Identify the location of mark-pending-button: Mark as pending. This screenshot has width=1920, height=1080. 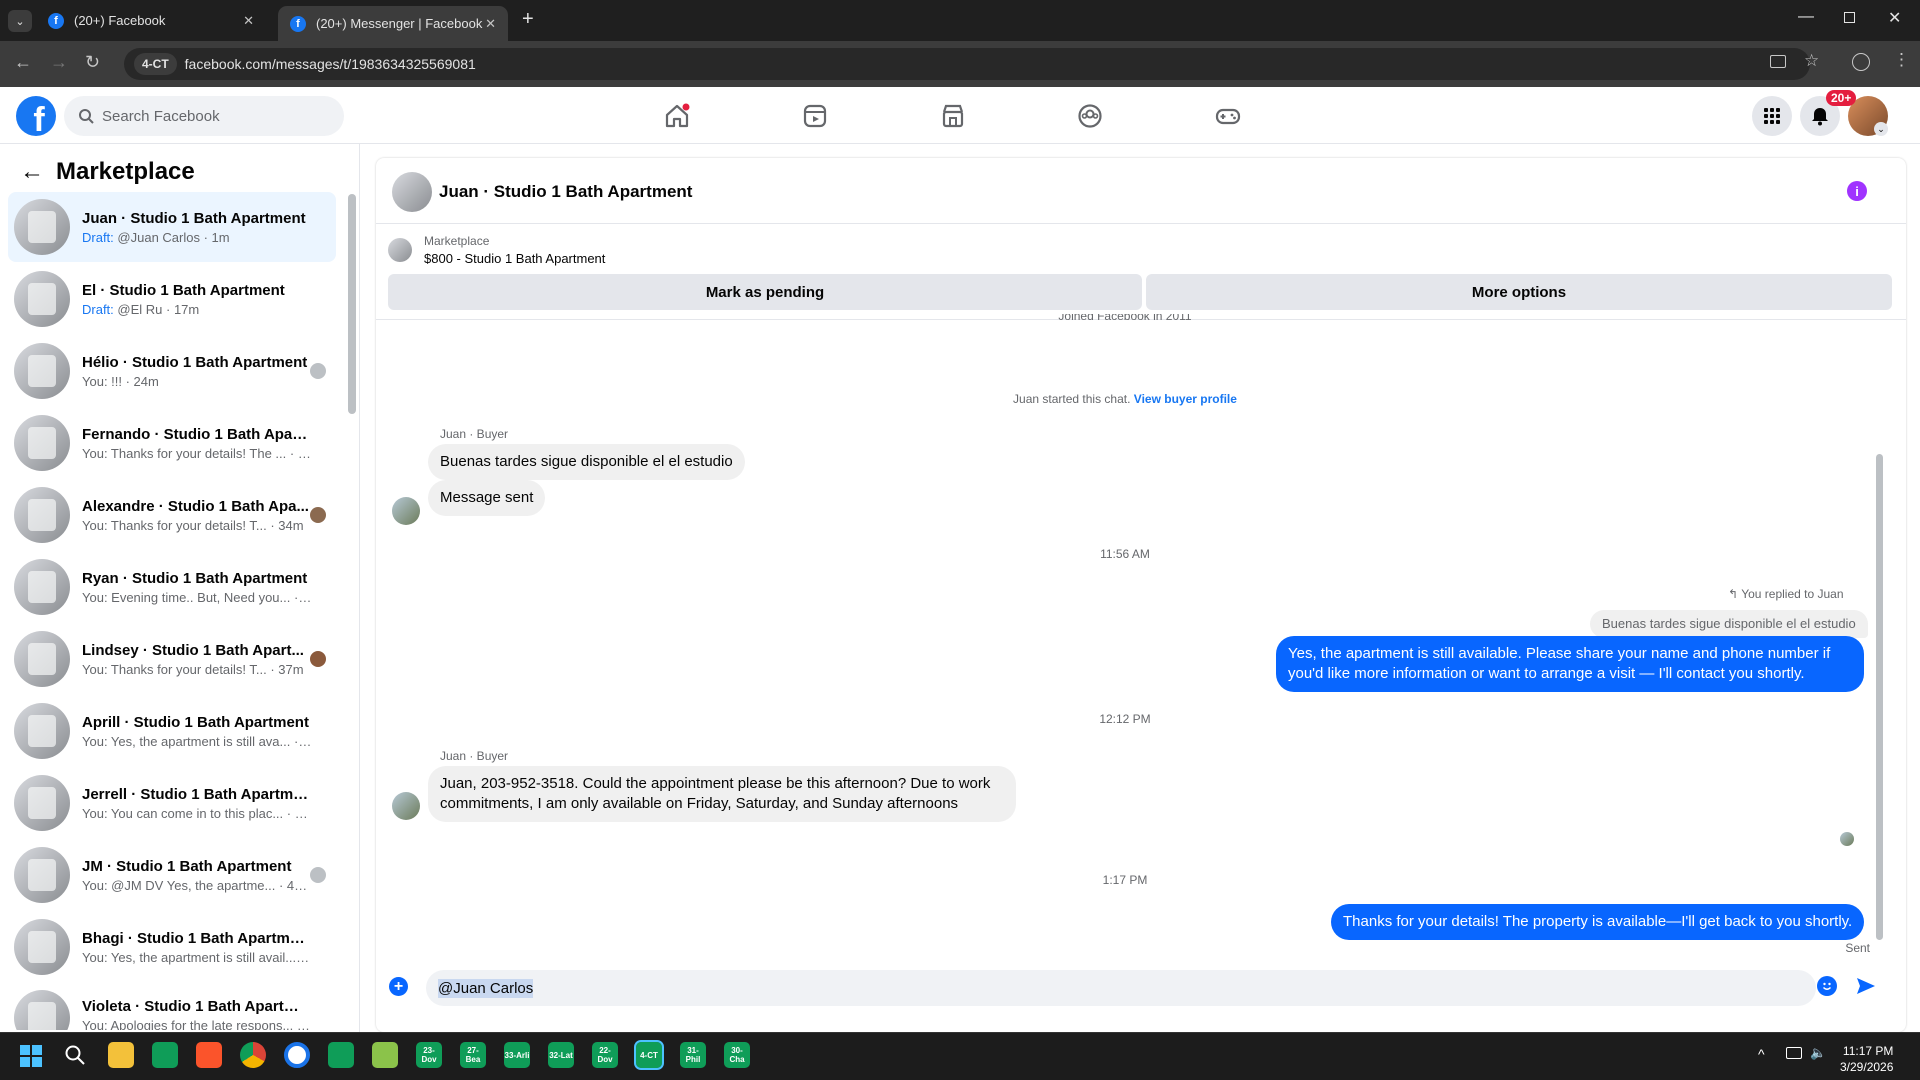
(765, 292).